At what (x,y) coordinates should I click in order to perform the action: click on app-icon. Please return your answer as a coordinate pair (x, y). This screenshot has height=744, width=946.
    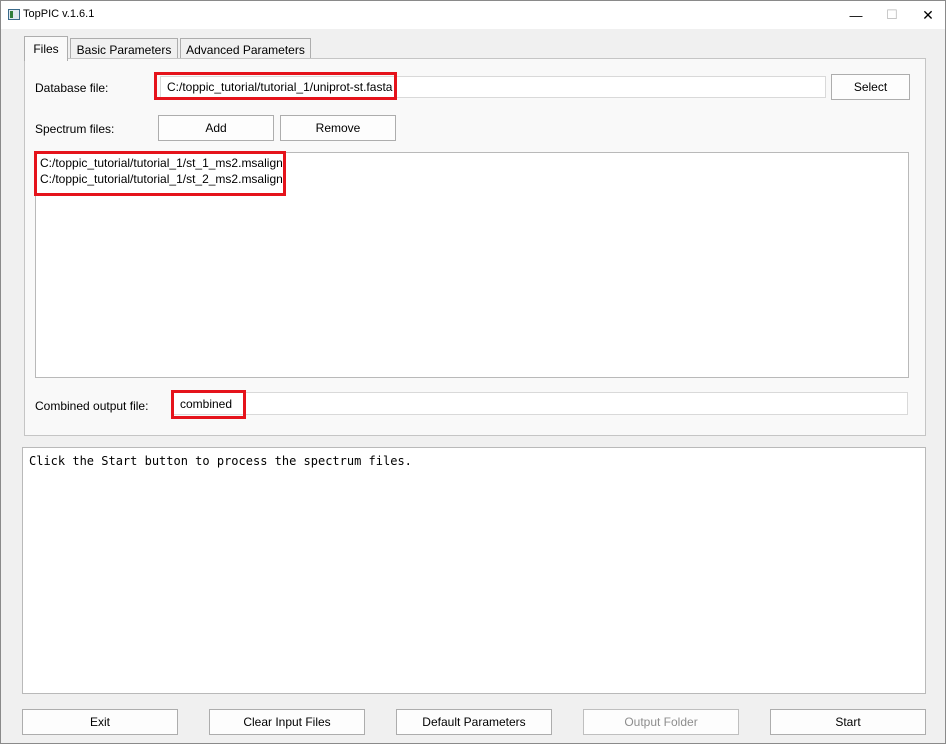
    Looking at the image, I should click on (14, 14).